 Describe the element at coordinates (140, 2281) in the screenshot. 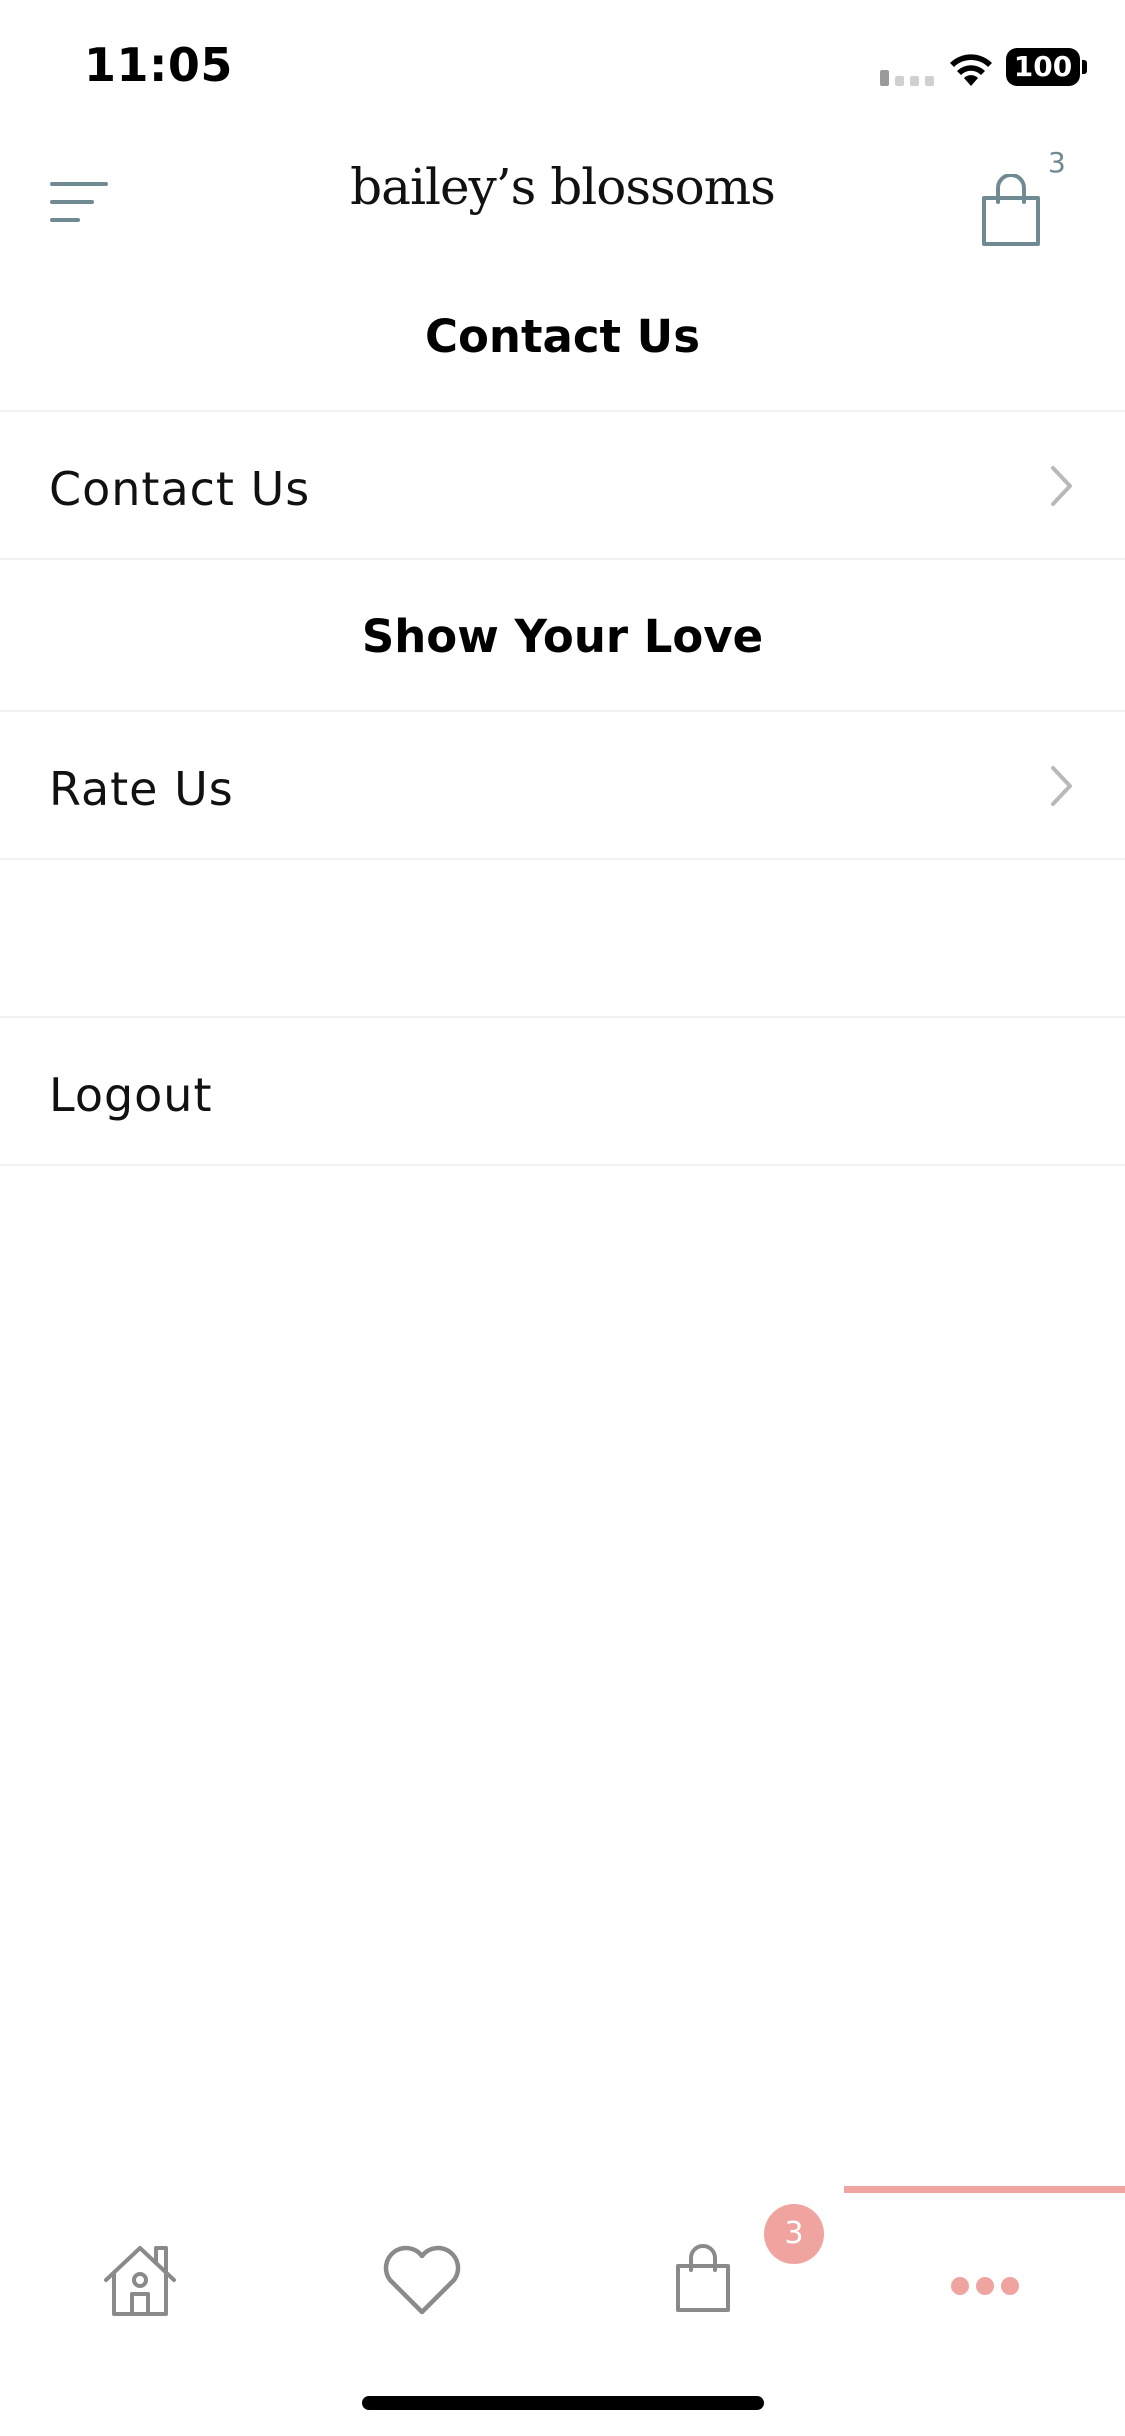

I see `home-icon` at that location.